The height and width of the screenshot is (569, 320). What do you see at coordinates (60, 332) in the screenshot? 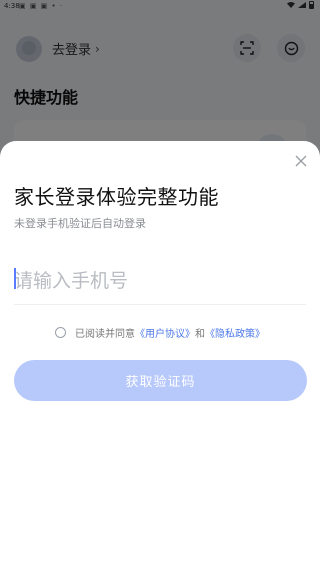
I see `agreement-checkbox` at bounding box center [60, 332].